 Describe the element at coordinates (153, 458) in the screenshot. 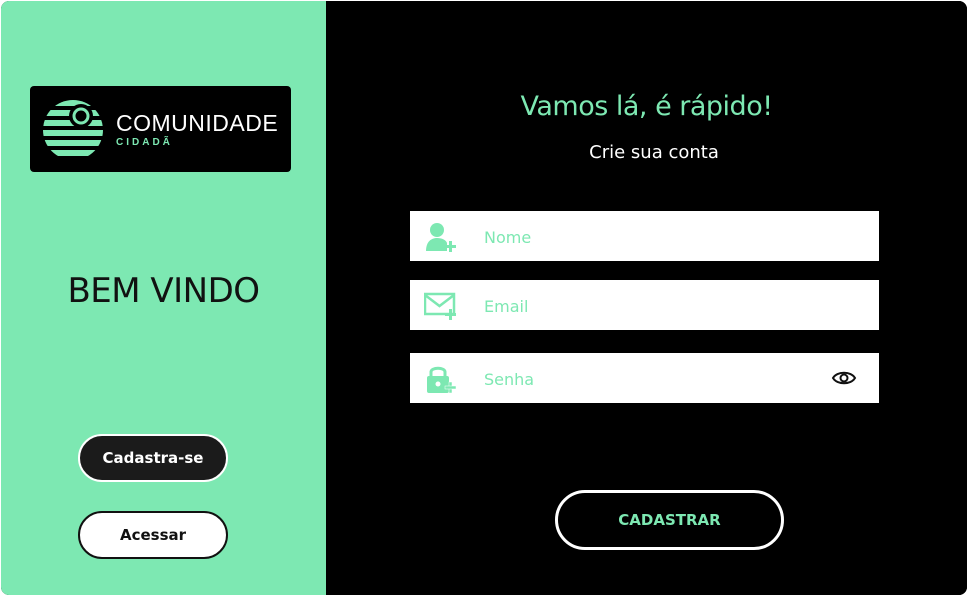

I see `signup-button: Cadastra-se` at that location.